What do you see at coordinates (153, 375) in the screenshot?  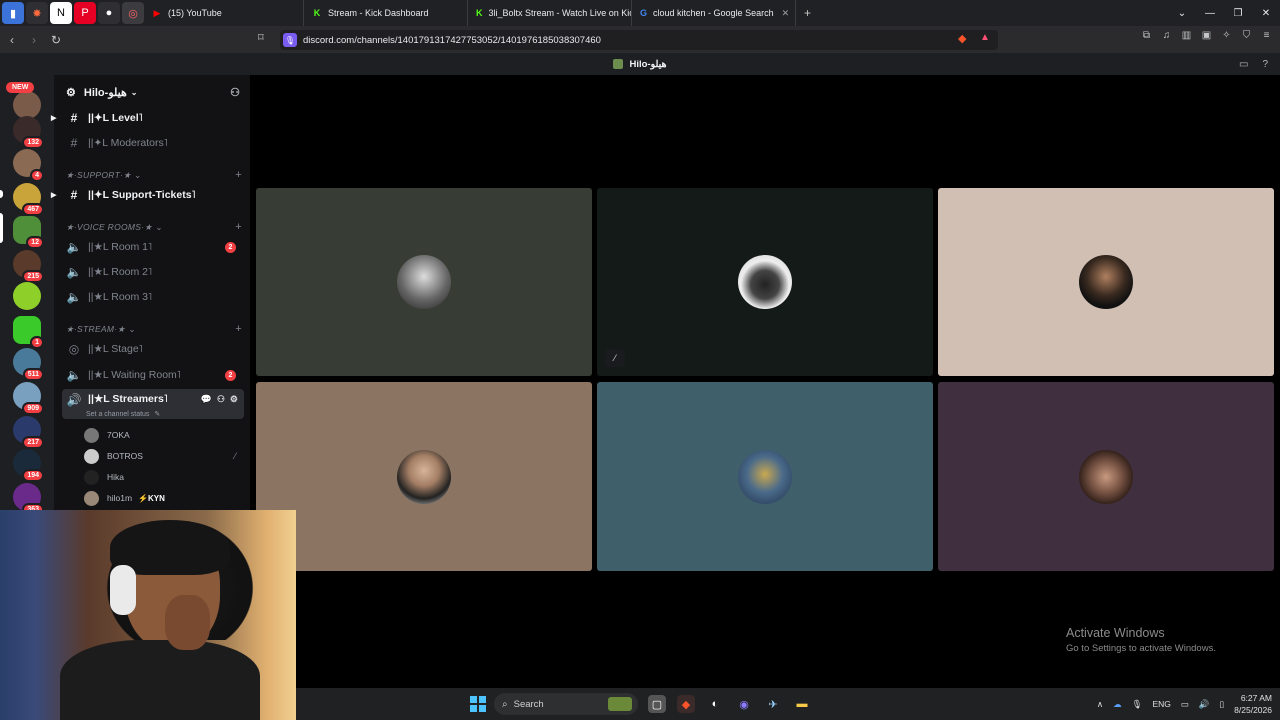 I see `channel-waiting-room: 🔈 ||★L Waiting Room˥ 2` at bounding box center [153, 375].